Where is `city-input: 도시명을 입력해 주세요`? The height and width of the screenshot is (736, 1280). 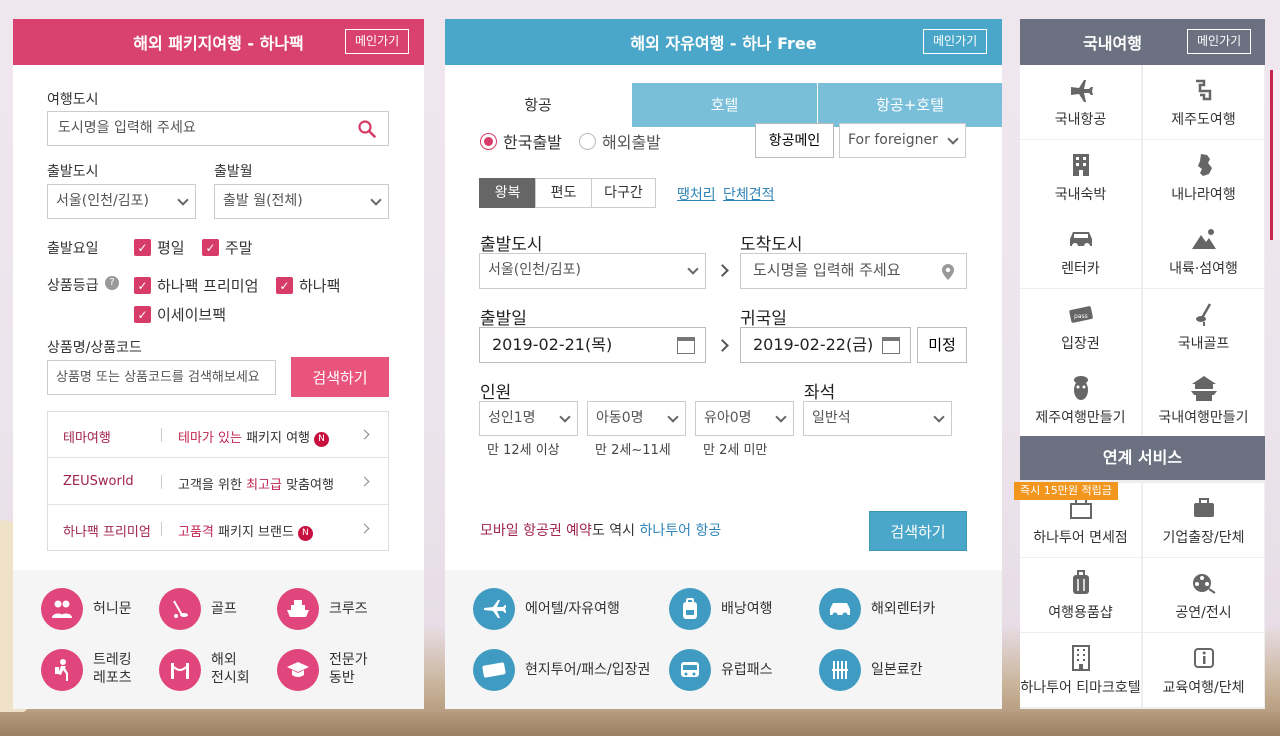 city-input: 도시명을 입력해 주세요 is located at coordinates (218, 128).